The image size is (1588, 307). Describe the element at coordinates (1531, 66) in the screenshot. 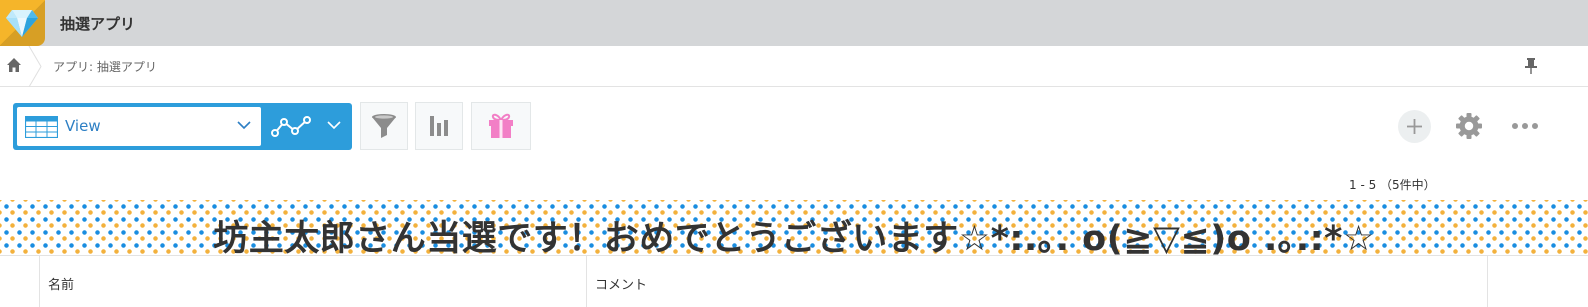

I see `pin-icon` at that location.